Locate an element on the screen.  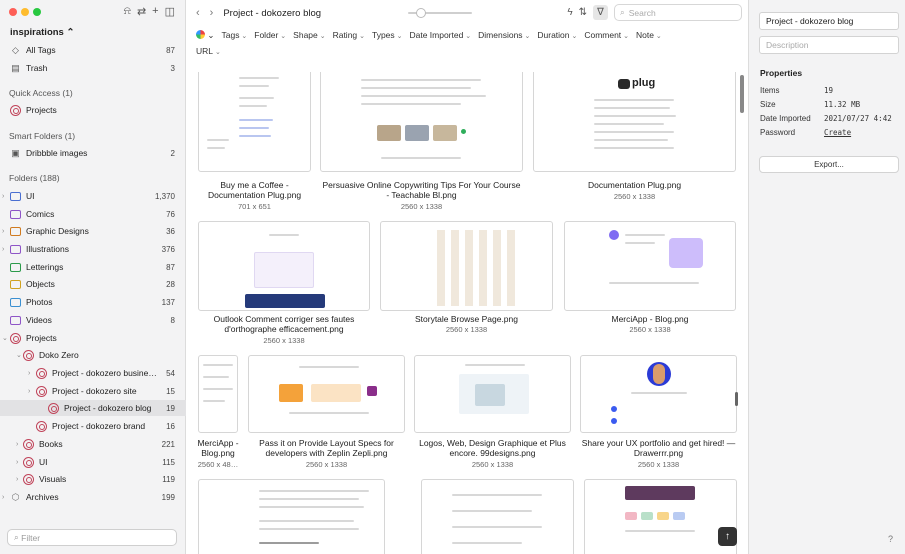
library-switcher: inspirations ⌃ is located at coordinates (42, 32).